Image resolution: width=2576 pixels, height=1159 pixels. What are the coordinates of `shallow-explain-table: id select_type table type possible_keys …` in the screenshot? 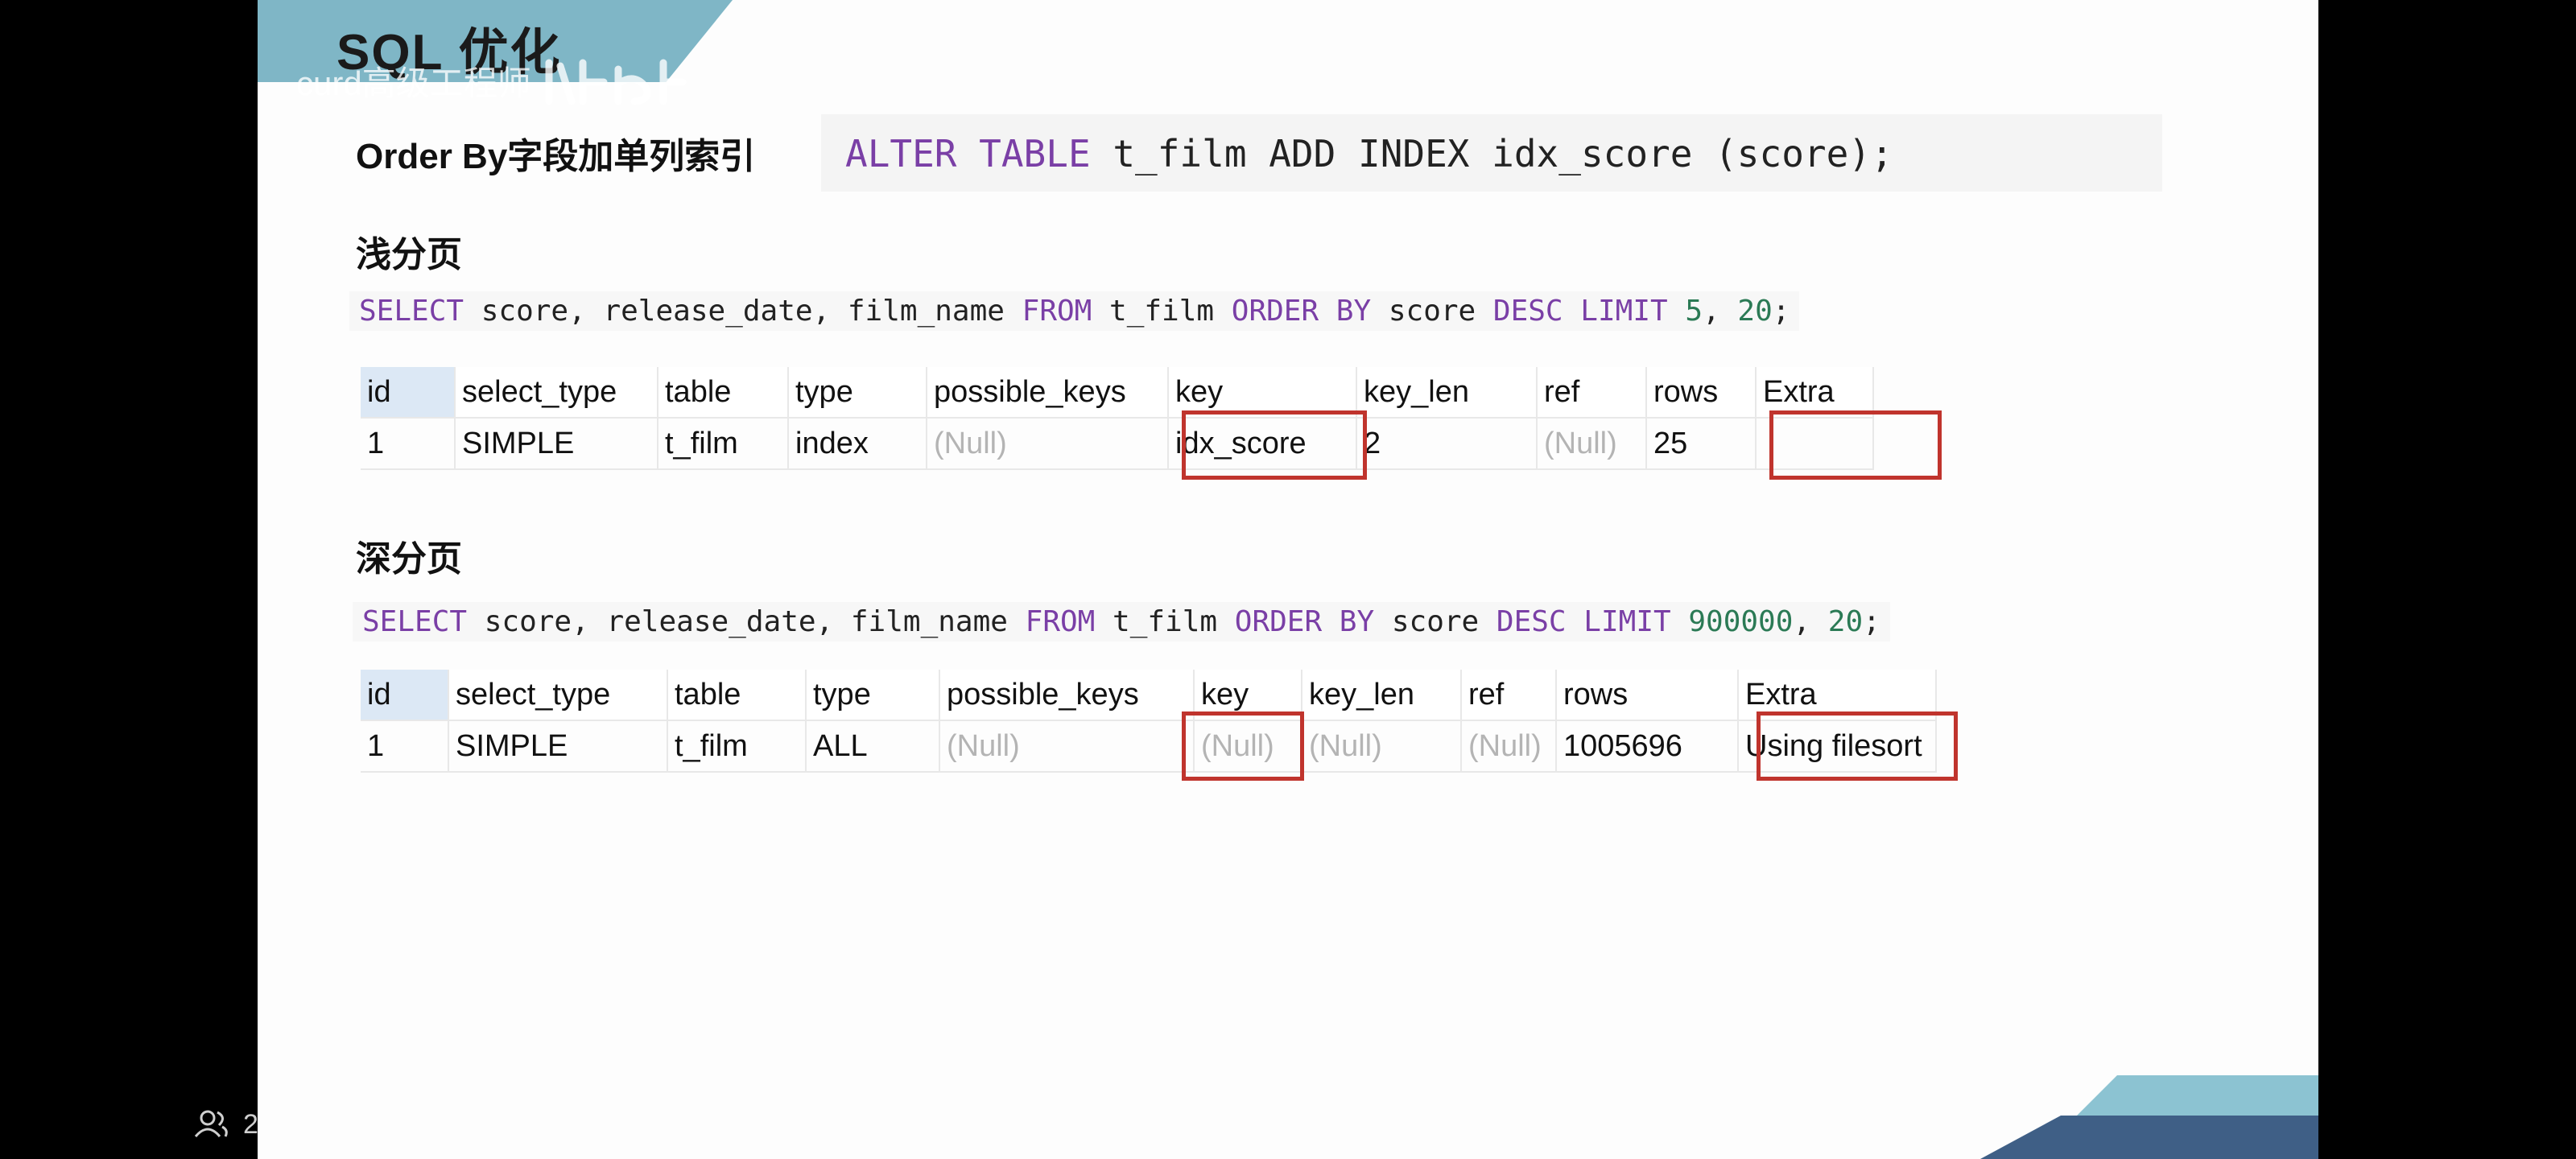 It's located at (1117, 419).